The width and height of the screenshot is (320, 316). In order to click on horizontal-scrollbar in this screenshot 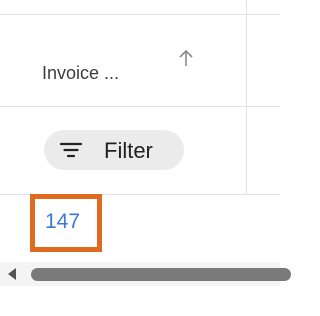, I will do `click(145, 274)`.